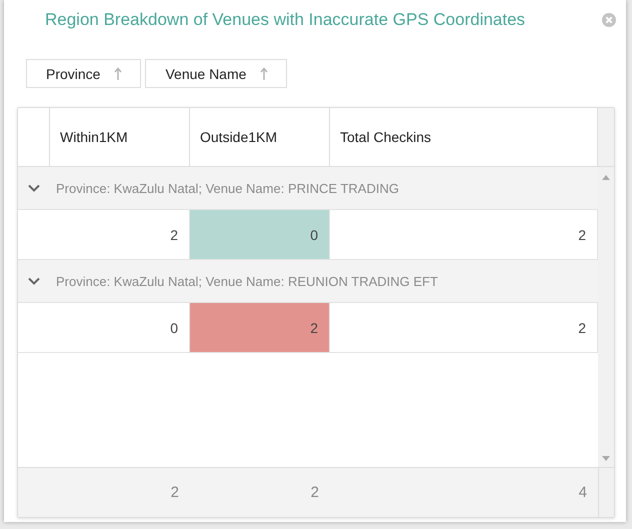 The height and width of the screenshot is (529, 632). Describe the element at coordinates (84, 73) in the screenshot. I see `group-by-chip: Province` at that location.